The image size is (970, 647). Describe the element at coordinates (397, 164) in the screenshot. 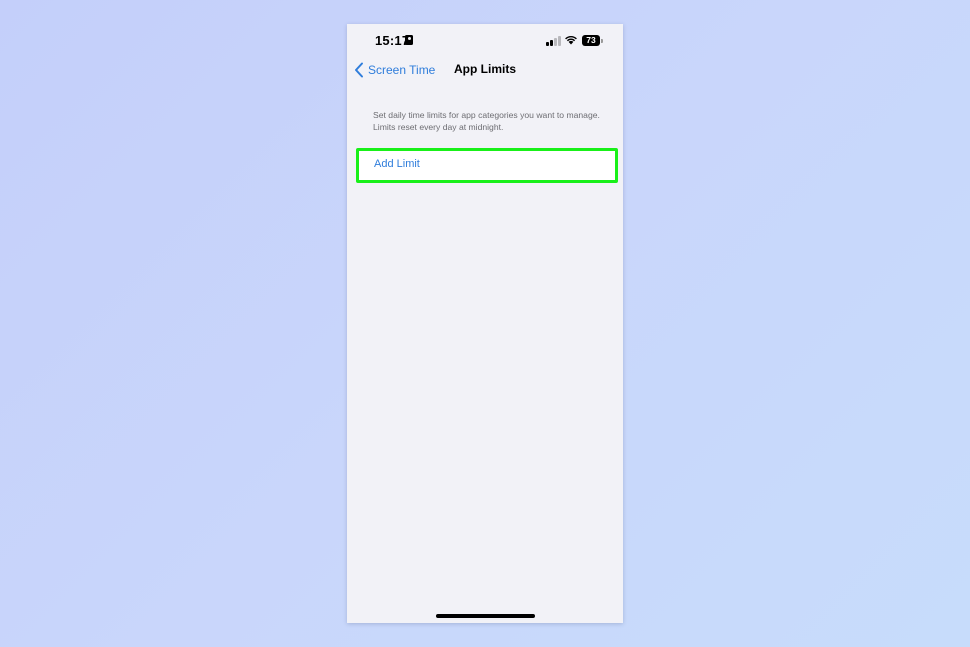

I see `add-limit-label: Add Limit` at that location.